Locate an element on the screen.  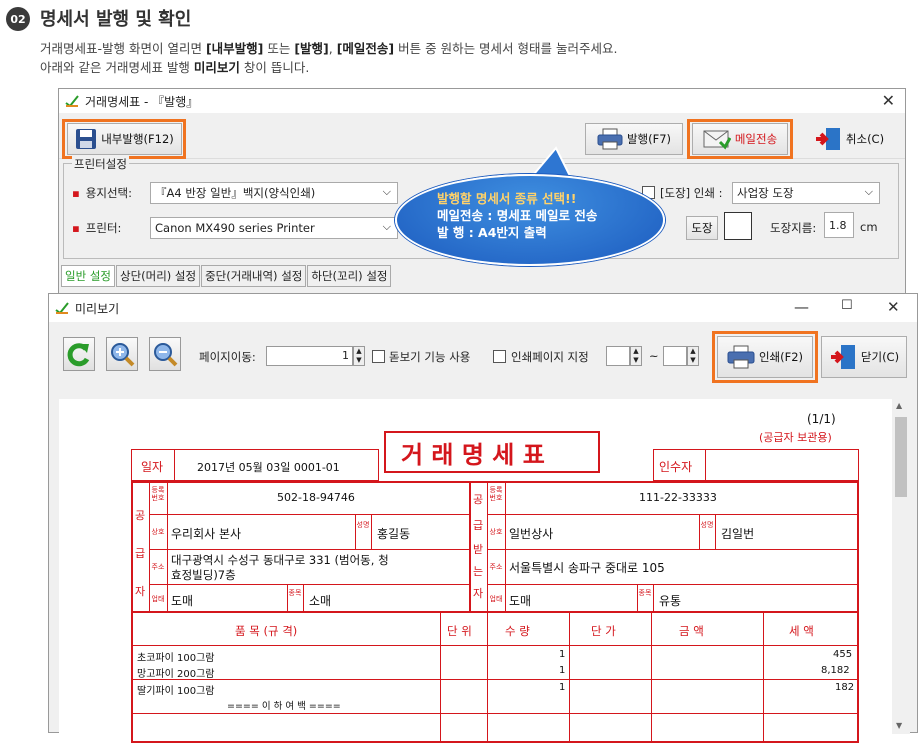
callout-line-1: 발행할 명세서 종류 선택!! is located at coordinates (507, 198).